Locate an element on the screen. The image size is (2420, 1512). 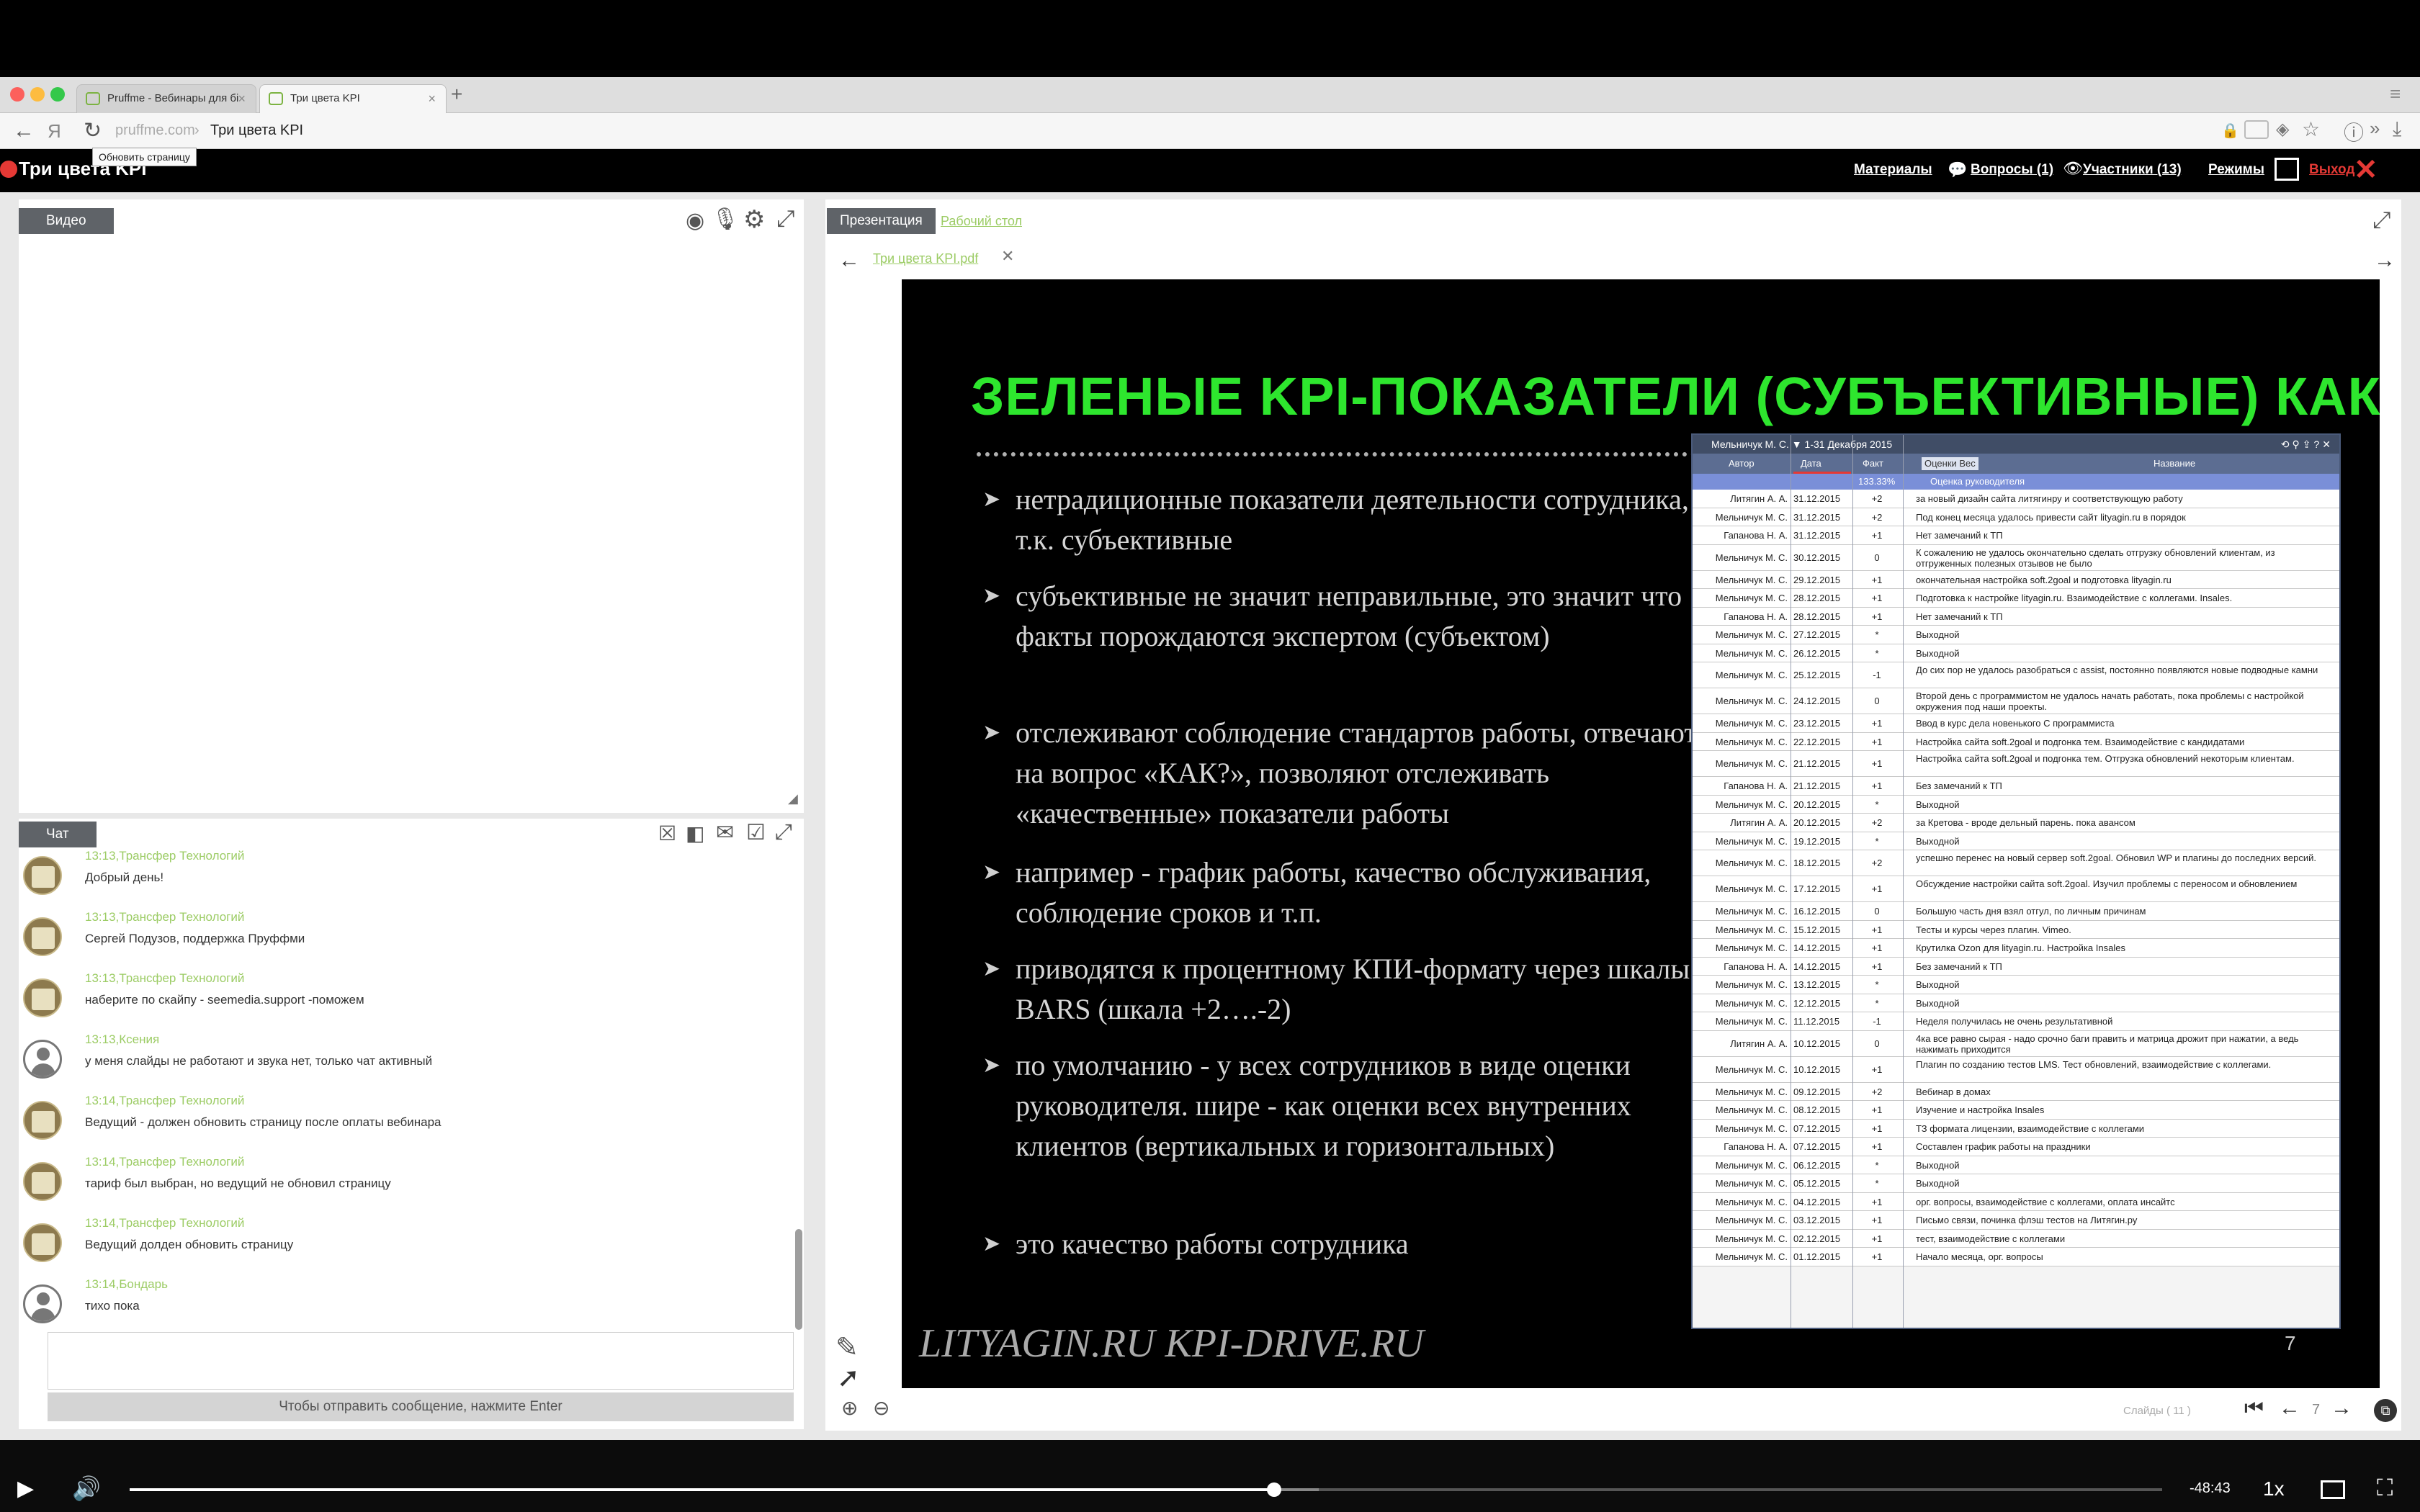
kpi-date: 30.12.2015 is located at coordinates (1817, 557).